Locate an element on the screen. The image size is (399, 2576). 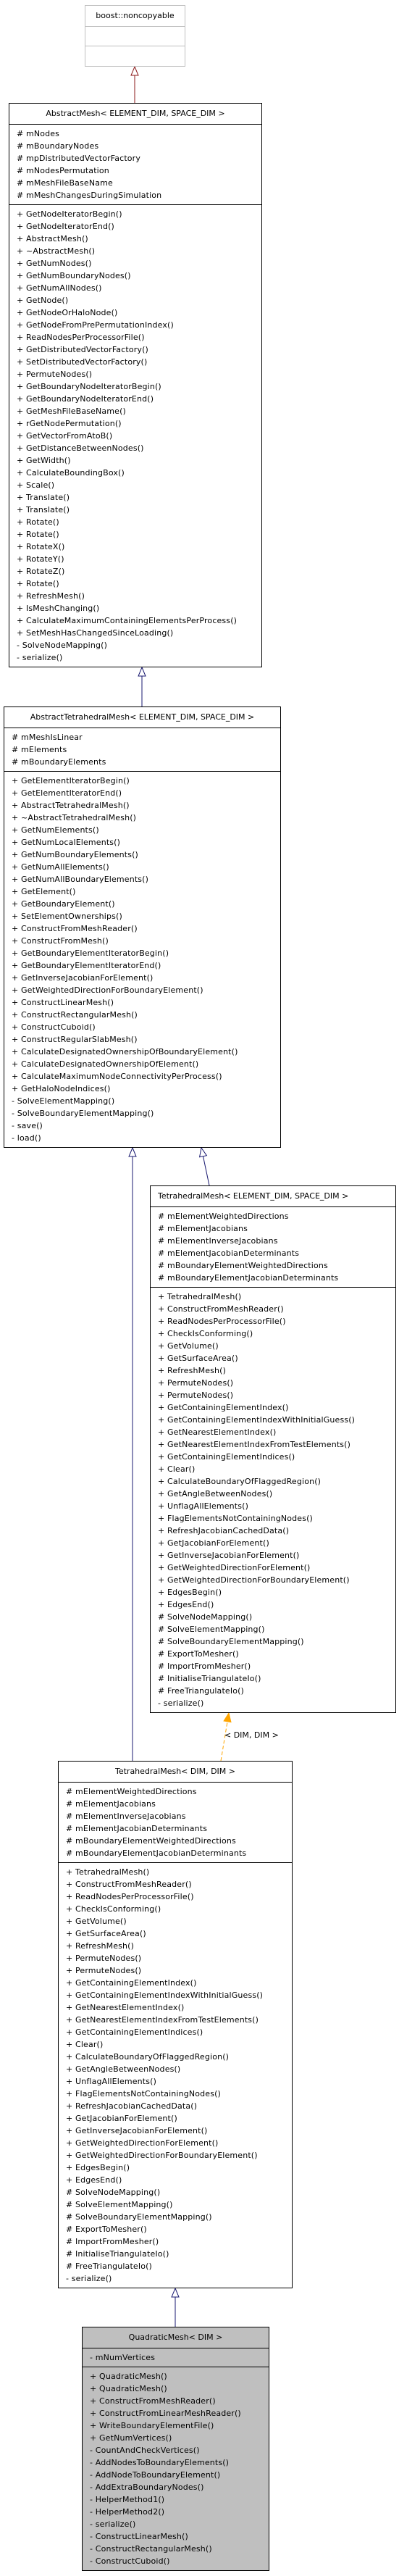
class-method: + RotateX() is located at coordinates (139, 547).